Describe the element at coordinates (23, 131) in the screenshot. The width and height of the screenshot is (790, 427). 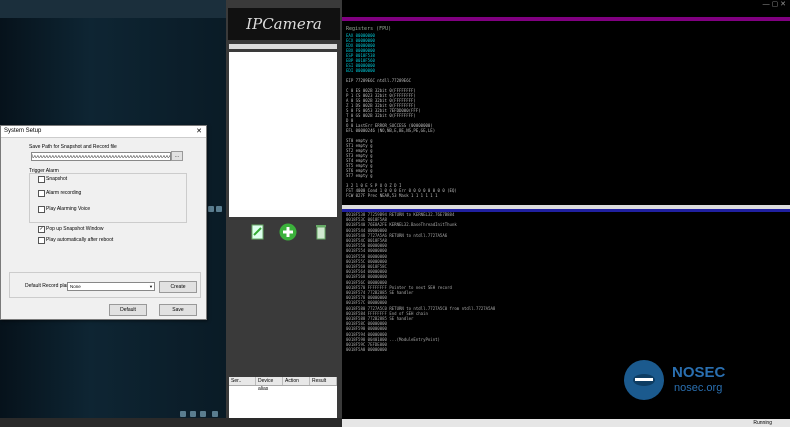
I see `dialog-title: System Setup` at that location.